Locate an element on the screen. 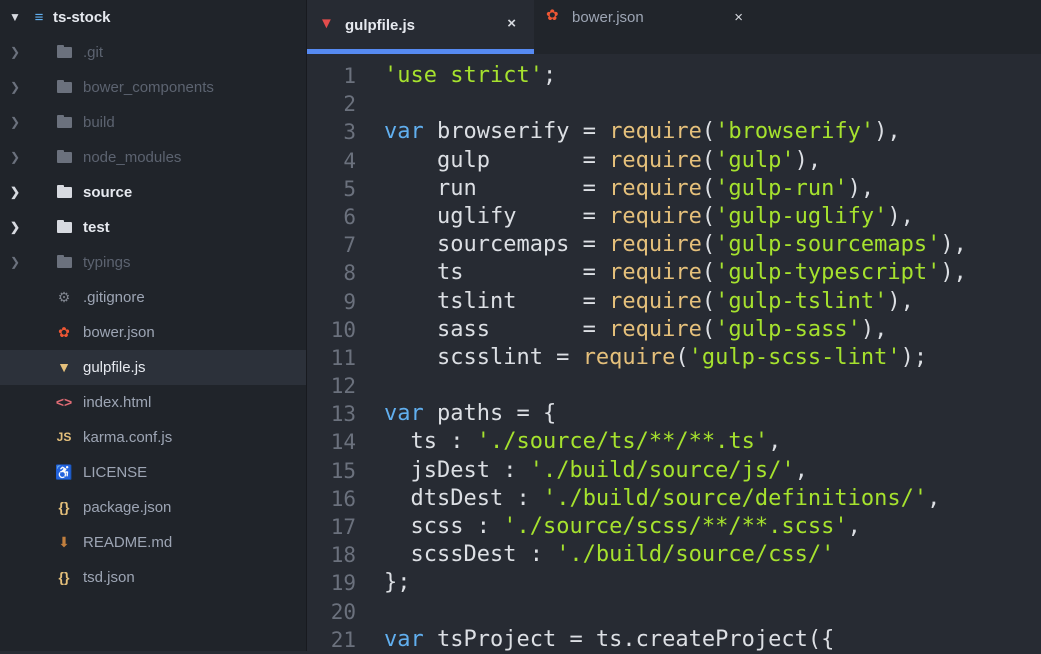 The height and width of the screenshot is (654, 1041). code-token: tslint = is located at coordinates (497, 301).